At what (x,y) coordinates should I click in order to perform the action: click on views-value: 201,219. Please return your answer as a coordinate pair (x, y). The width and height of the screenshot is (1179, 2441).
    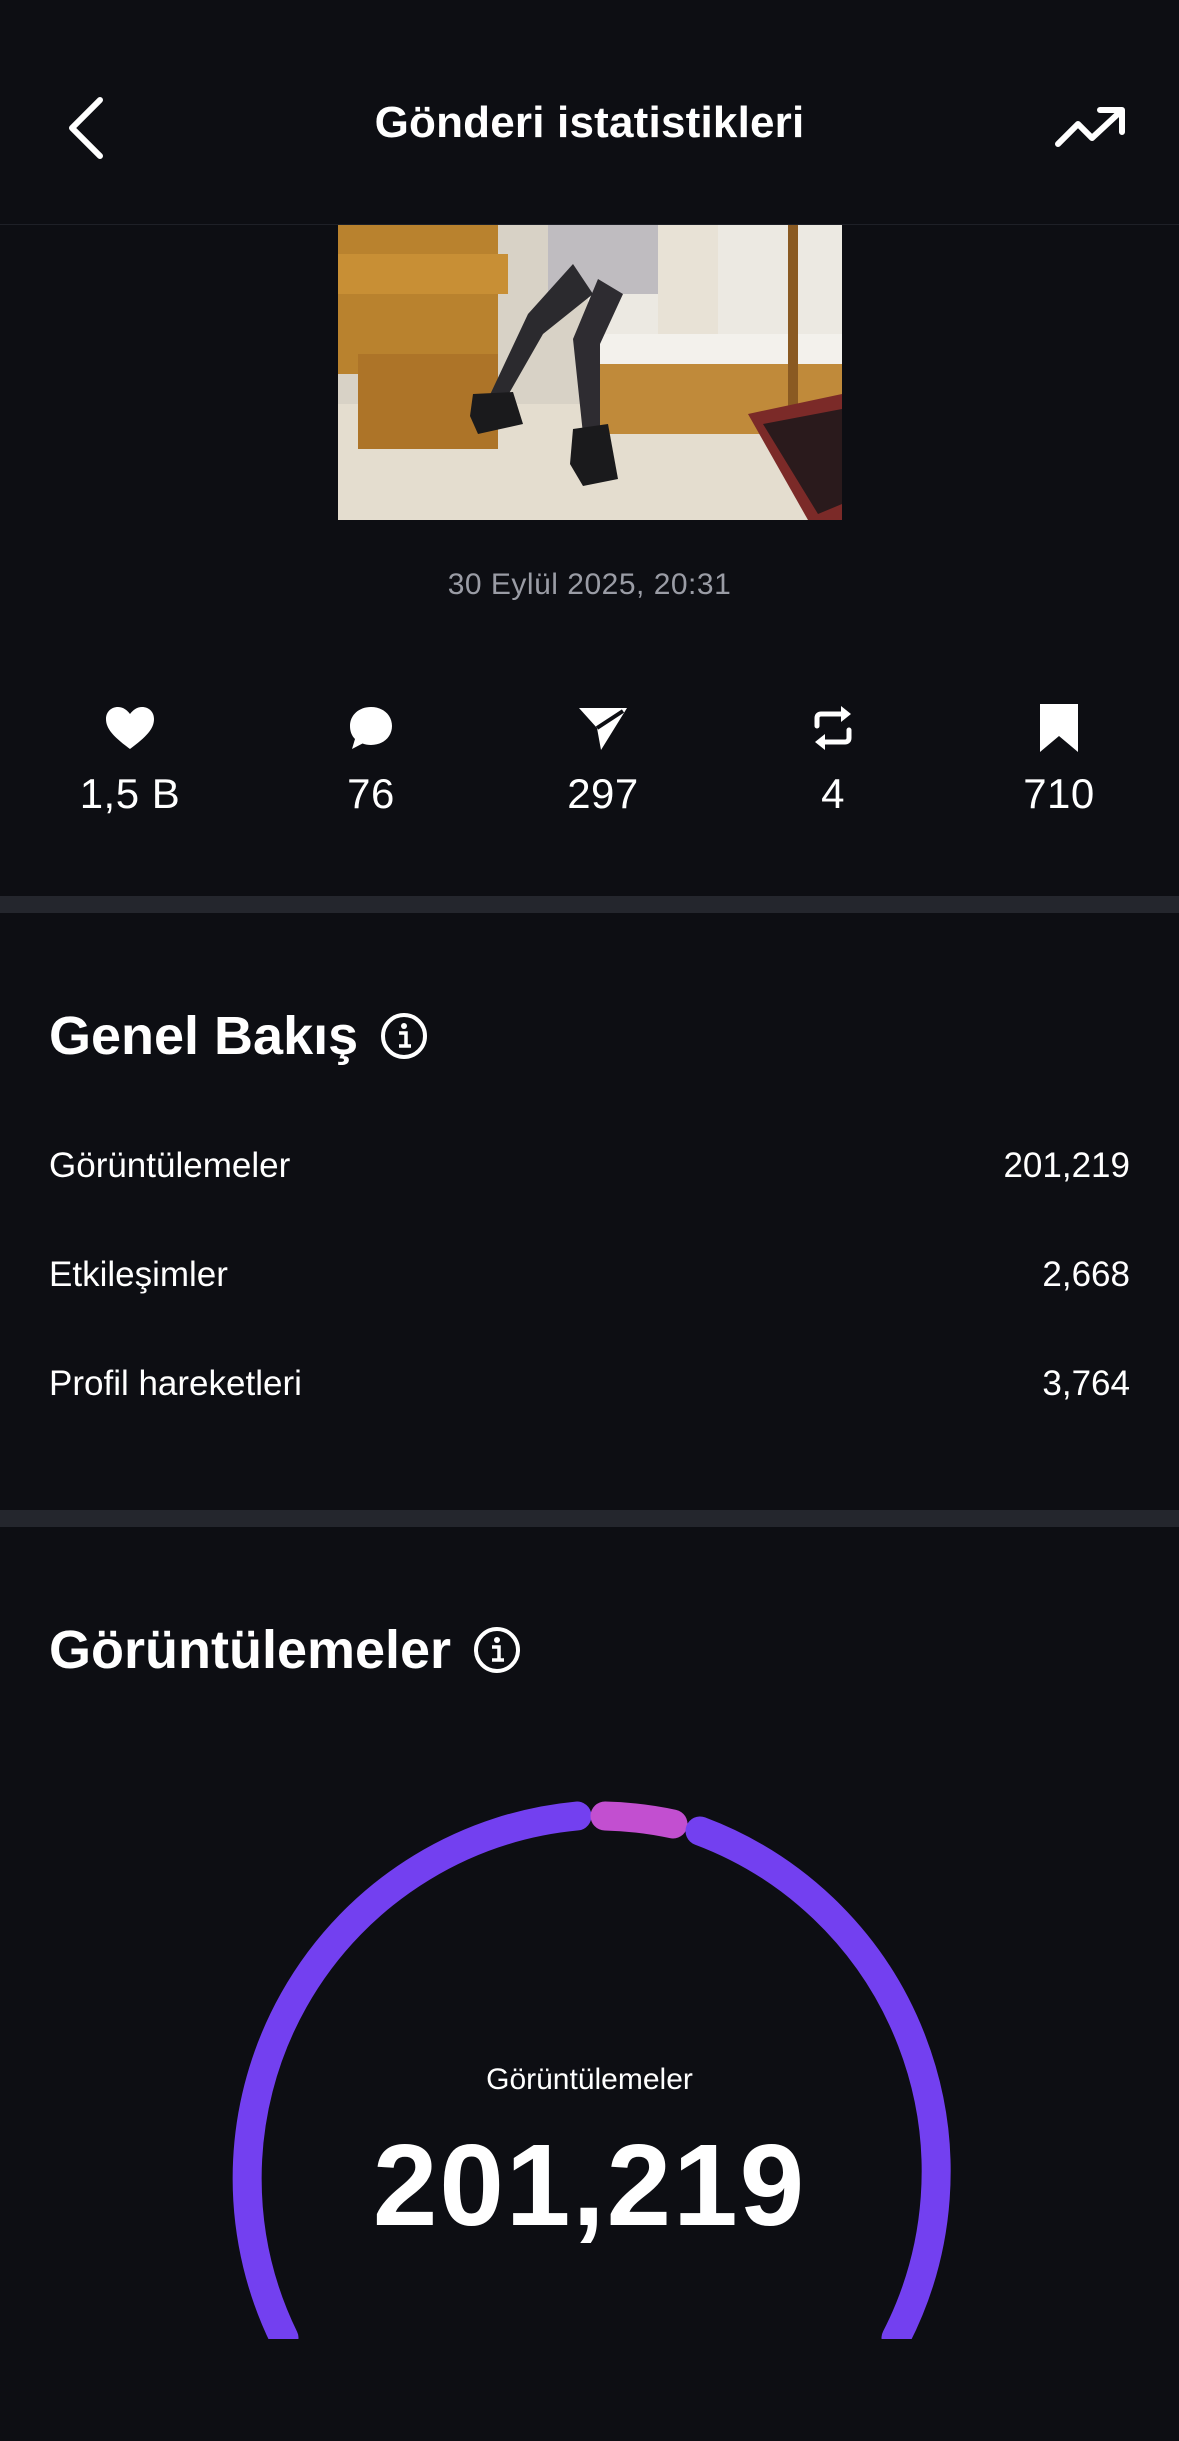
    Looking at the image, I should click on (1066, 1165).